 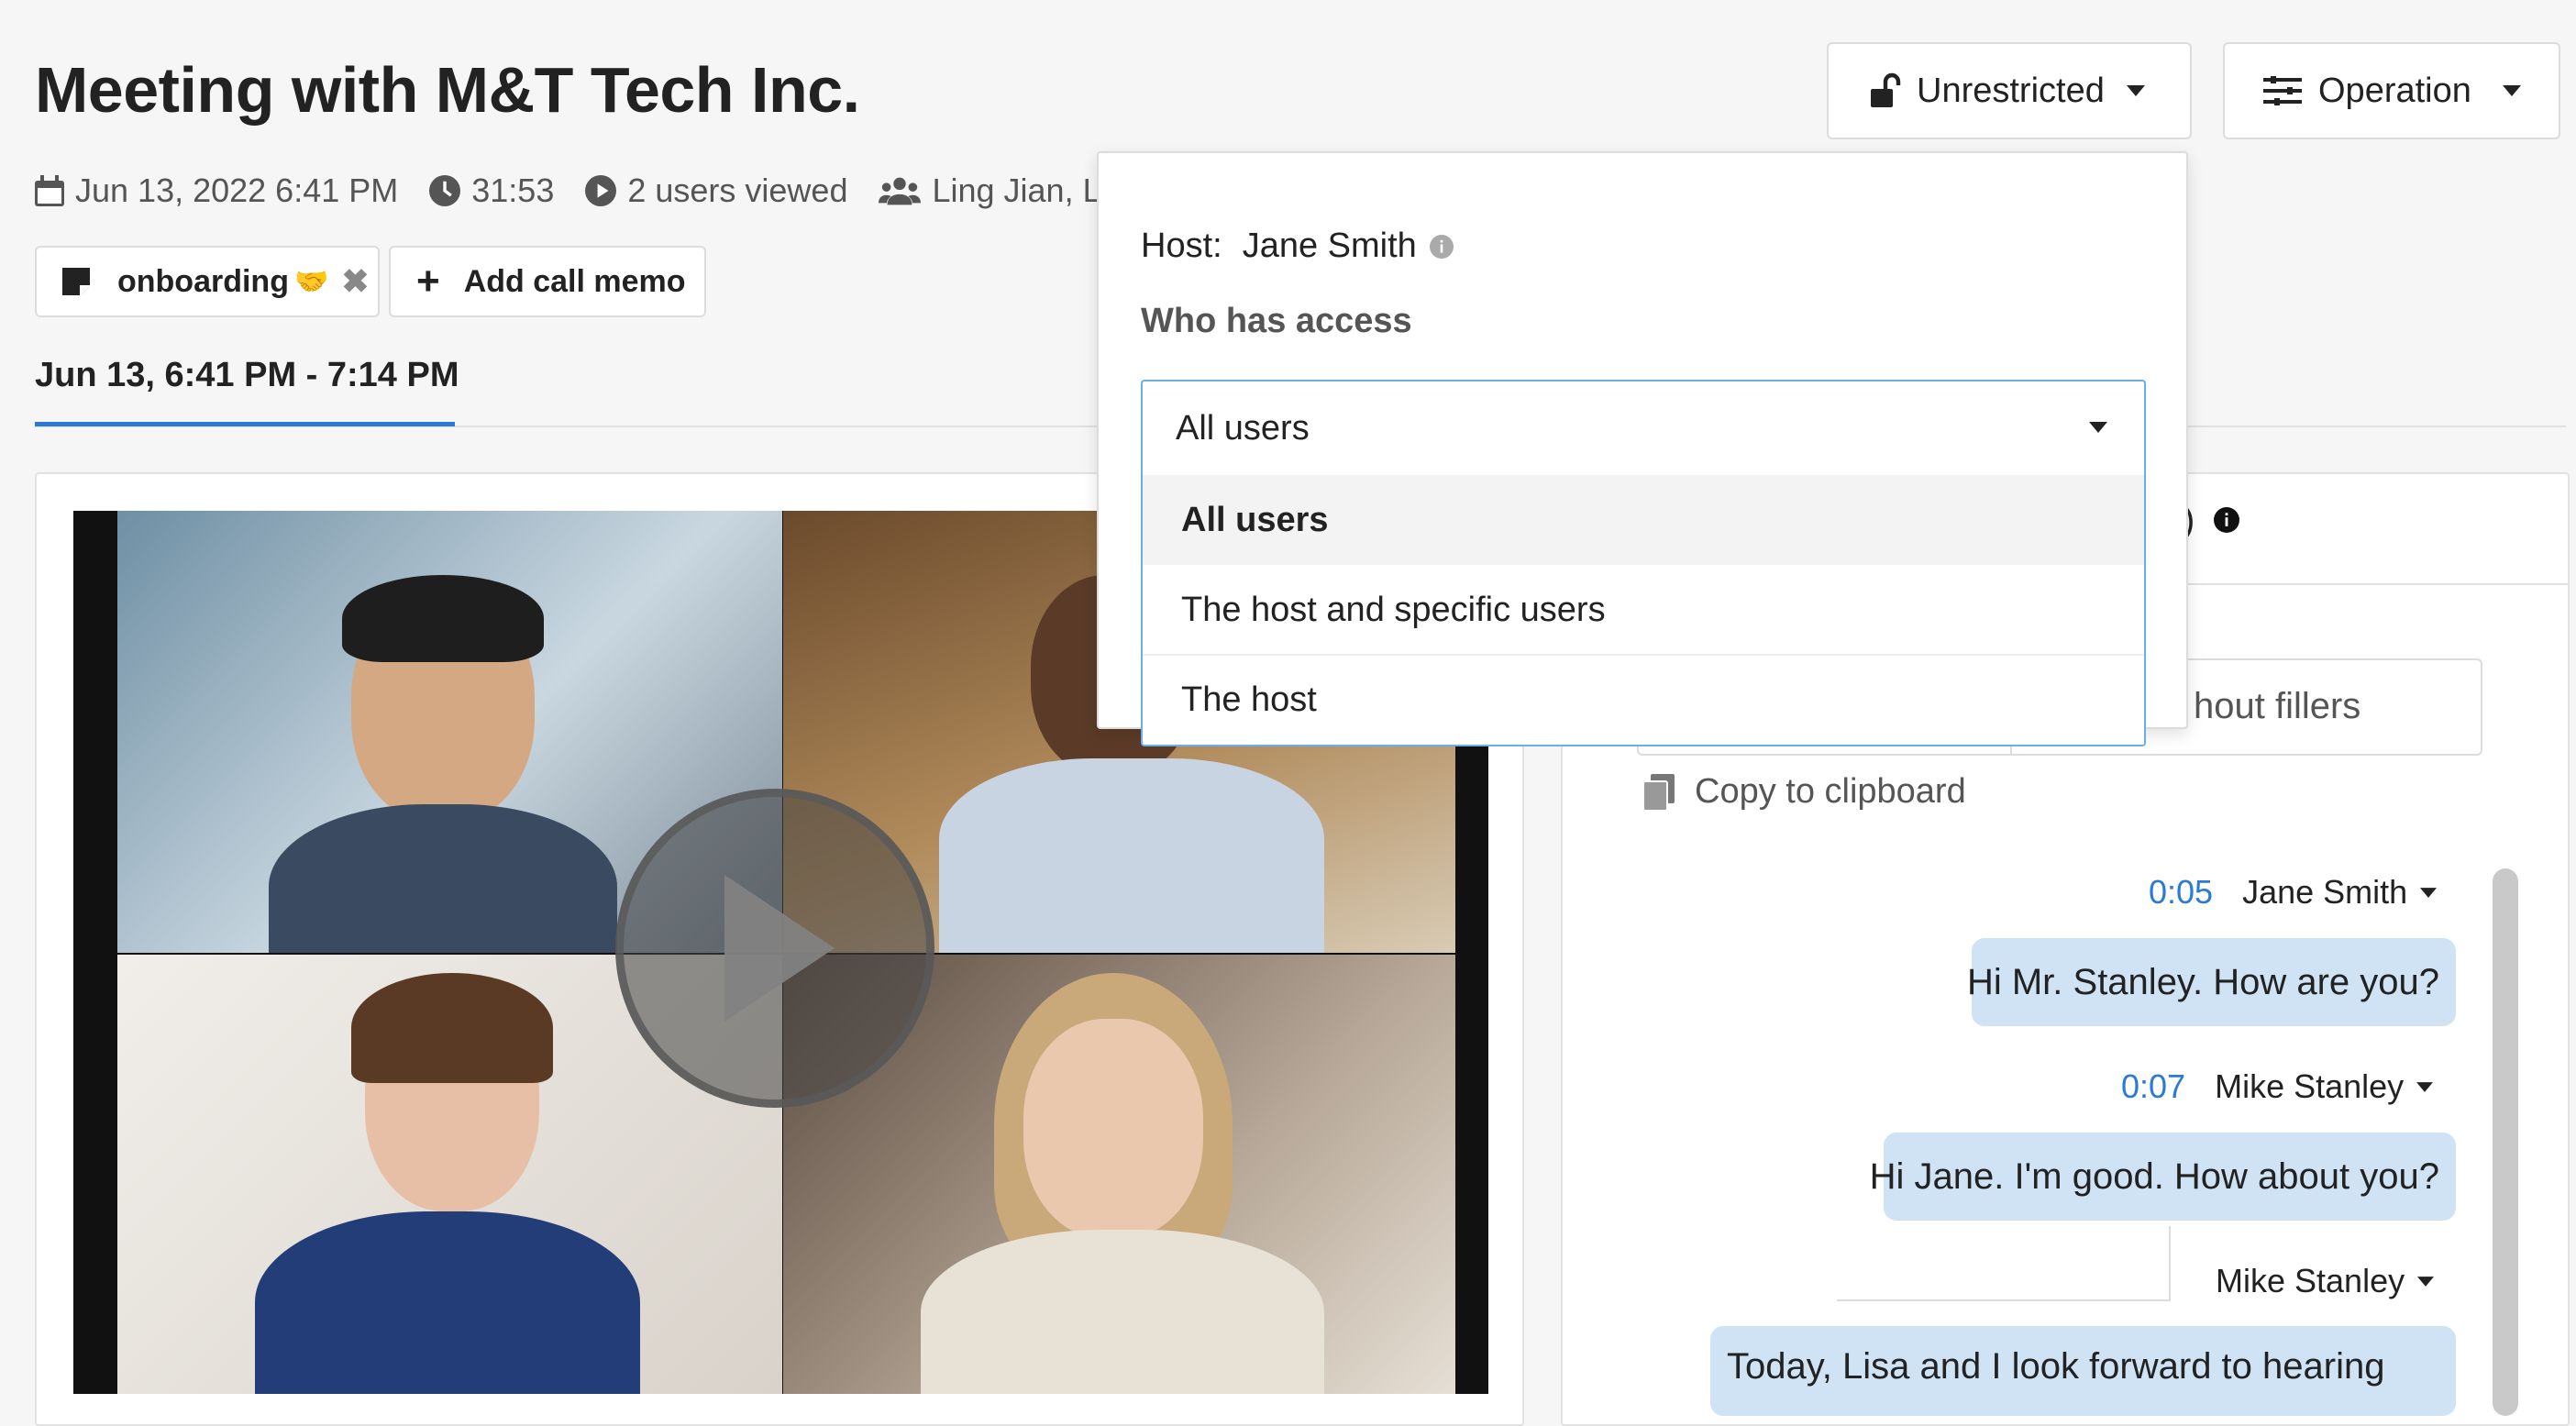 What do you see at coordinates (1830, 791) in the screenshot?
I see `copy-label: Copy to clipboard` at bounding box center [1830, 791].